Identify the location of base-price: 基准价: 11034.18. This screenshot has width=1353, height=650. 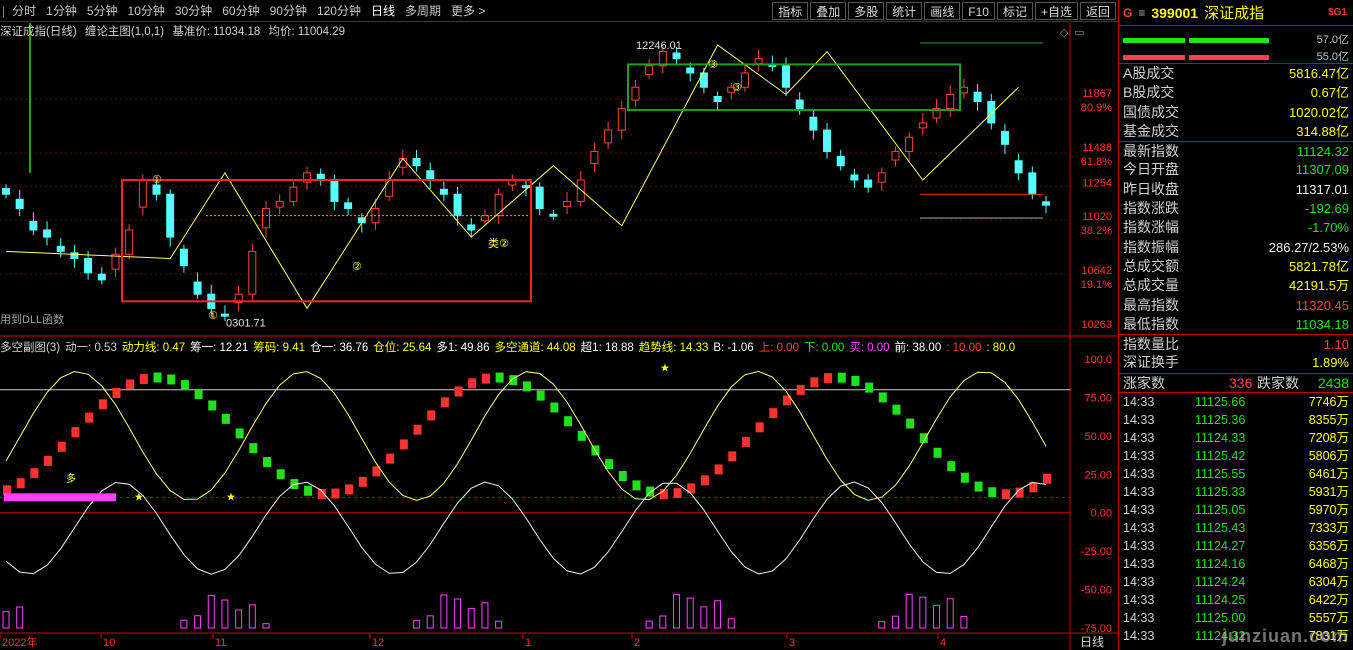
(216, 32).